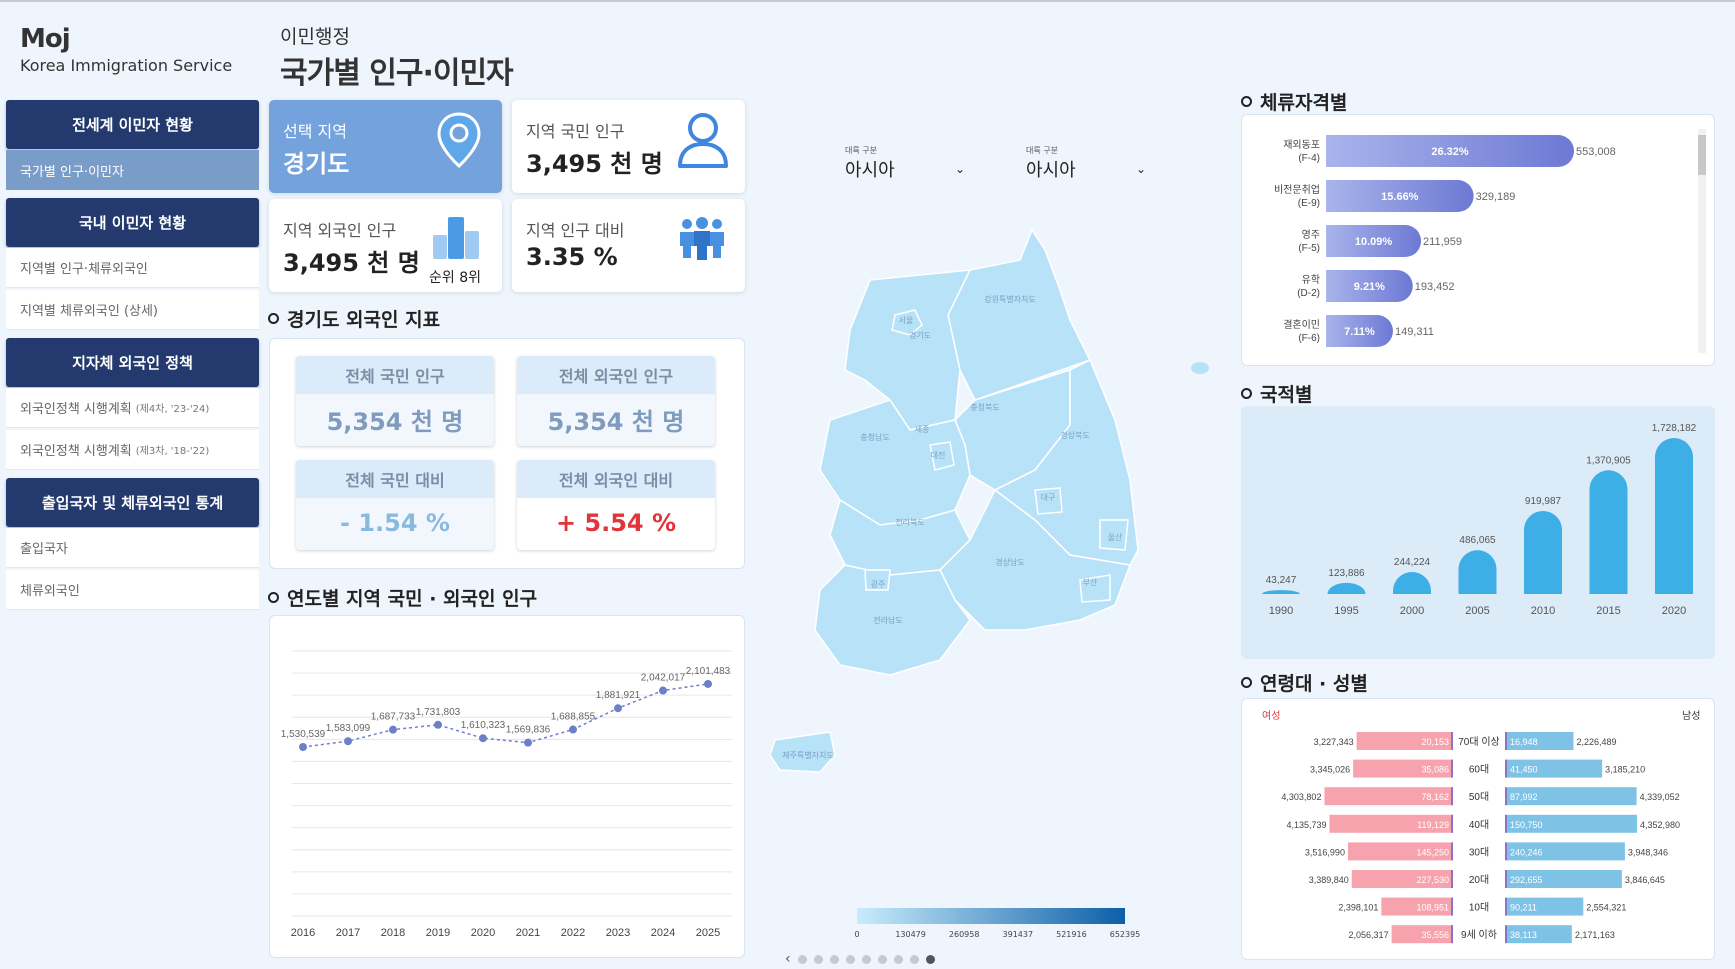 The image size is (1735, 969). Describe the element at coordinates (1010, 299) in the screenshot. I see `map-region-label: 강원특별자치도` at that location.